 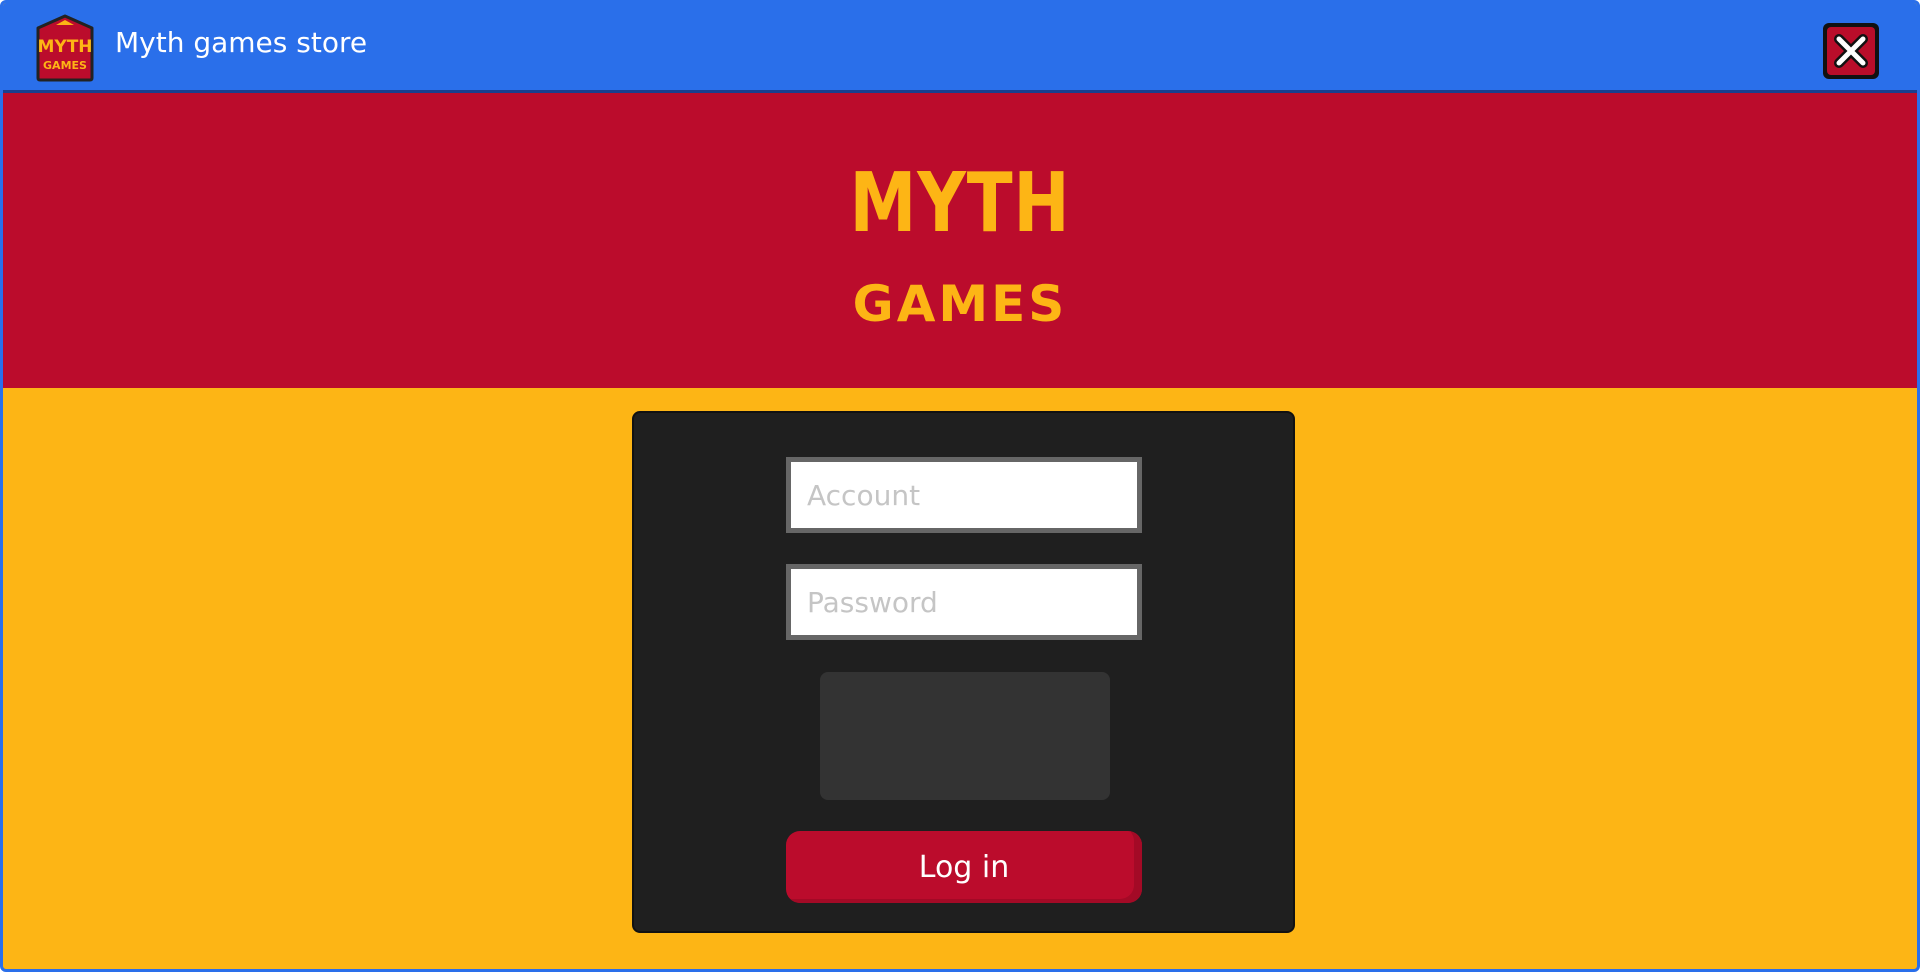 I want to click on window-title: Myth games store, so click(x=241, y=42).